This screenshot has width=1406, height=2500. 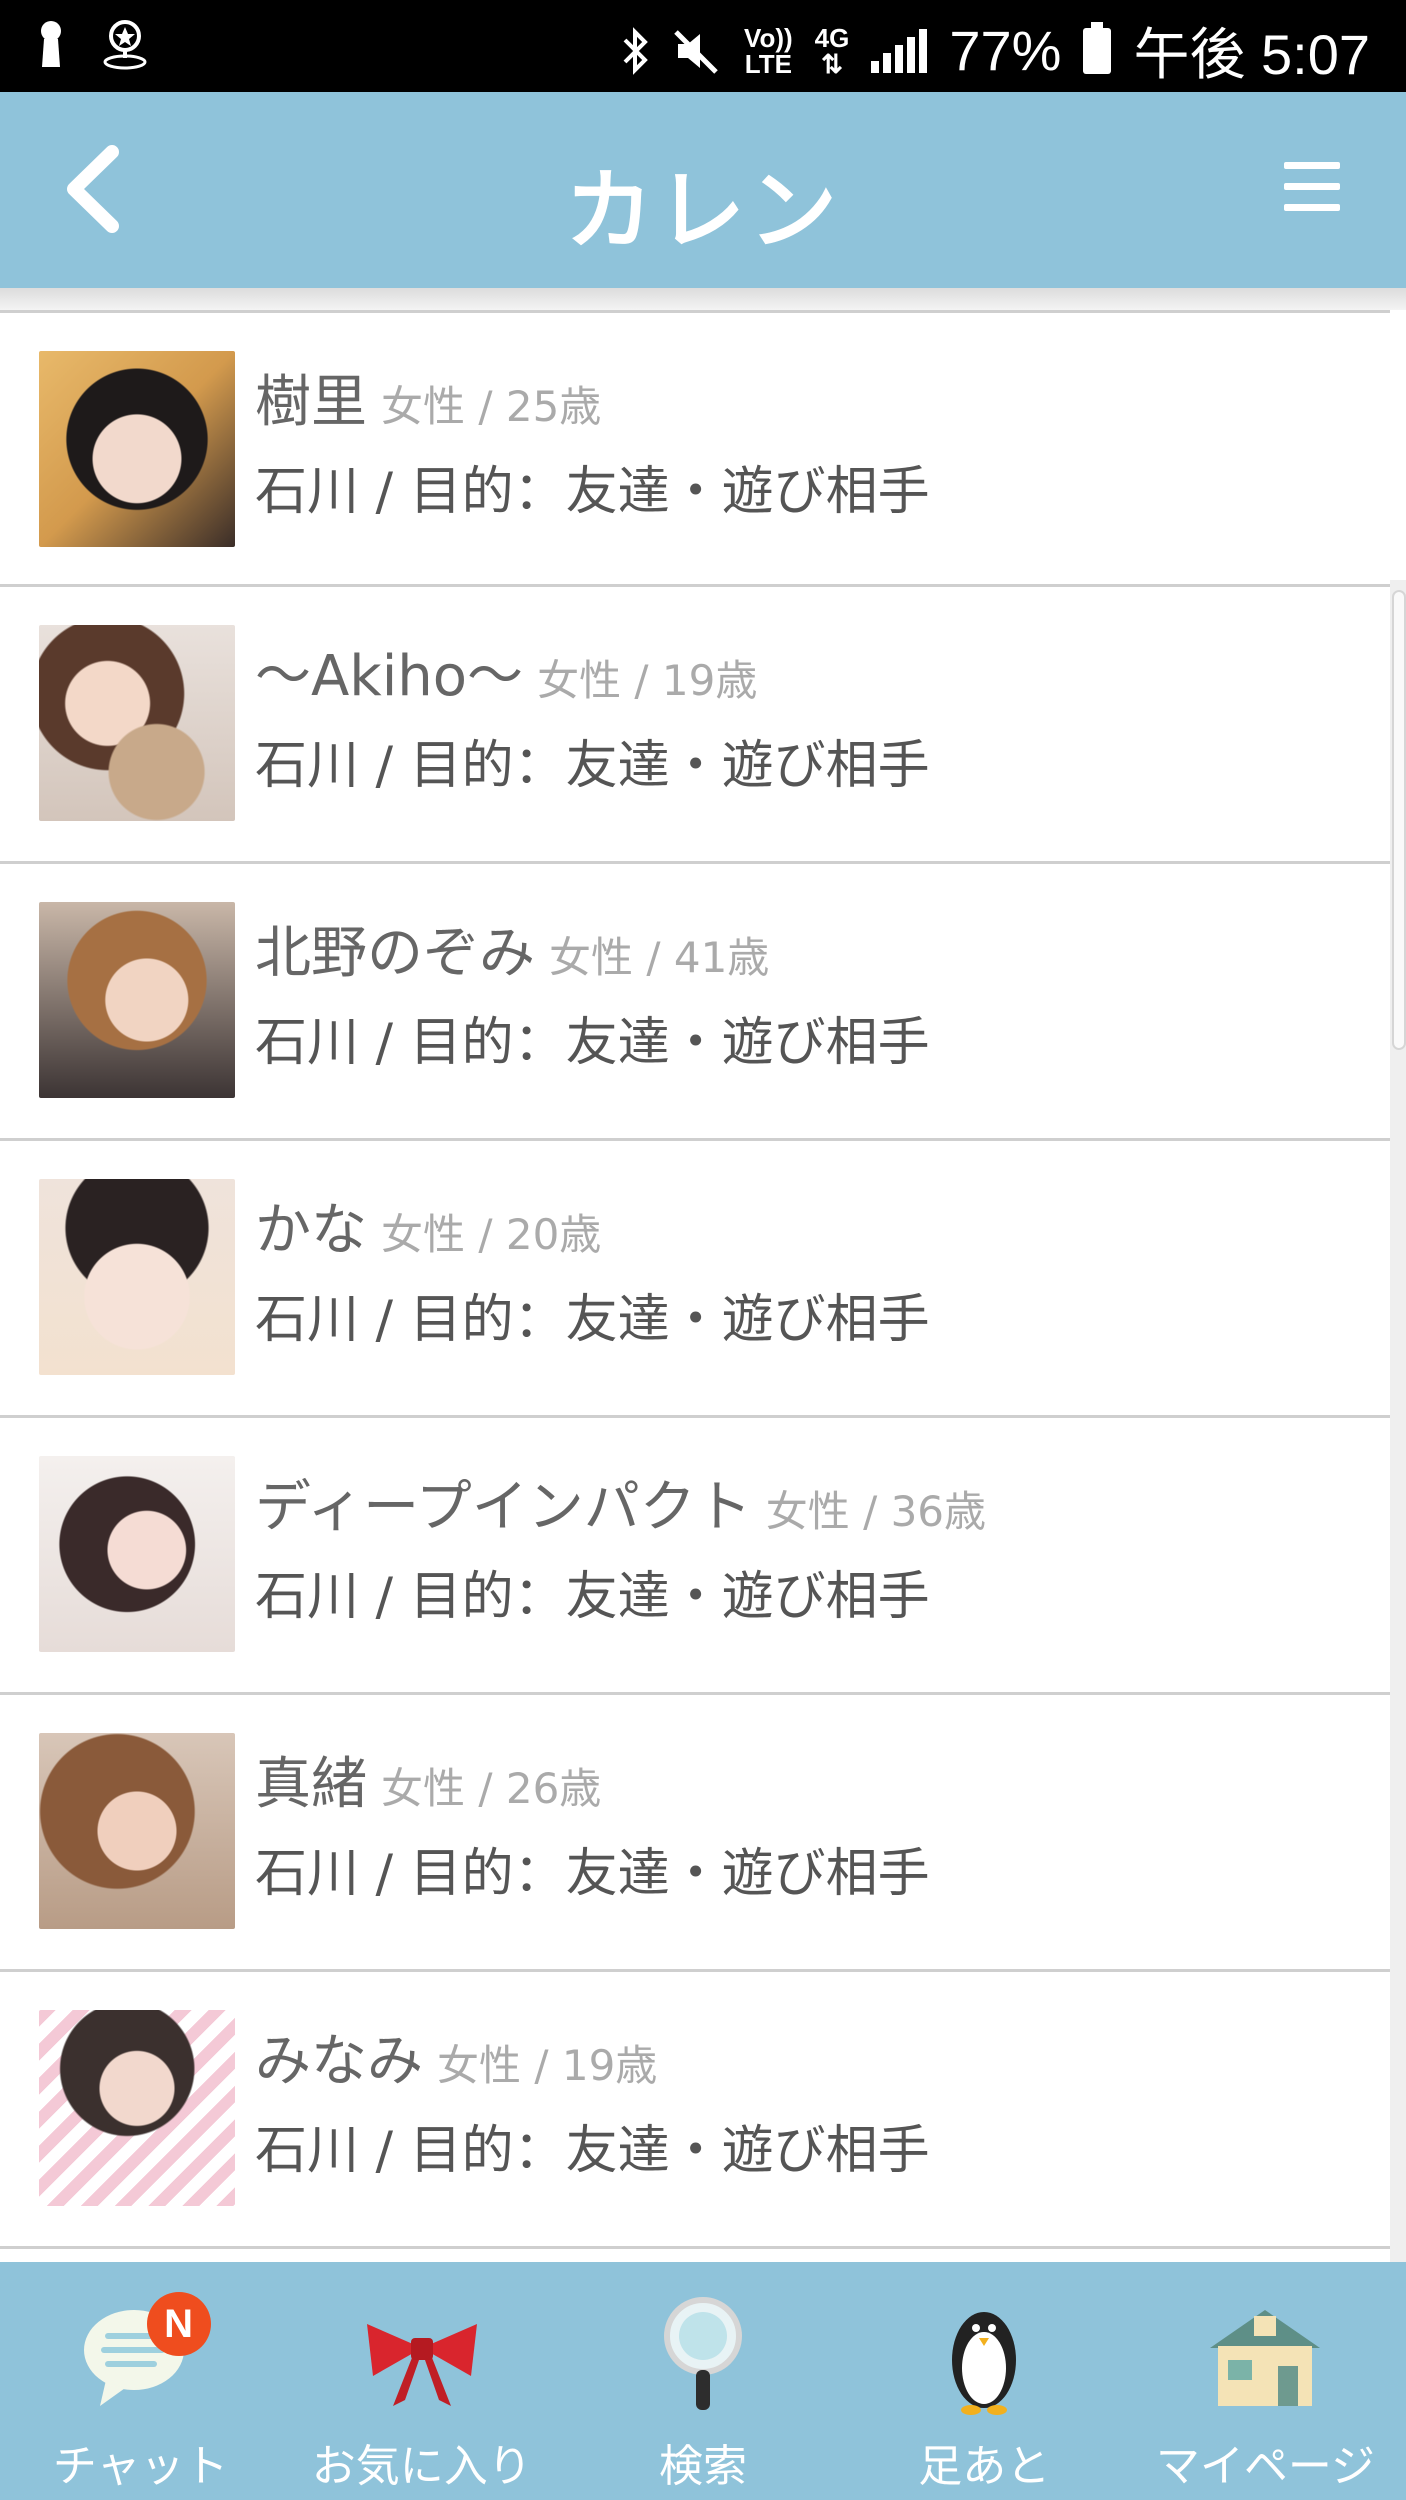 I want to click on status-left, so click(x=93, y=44).